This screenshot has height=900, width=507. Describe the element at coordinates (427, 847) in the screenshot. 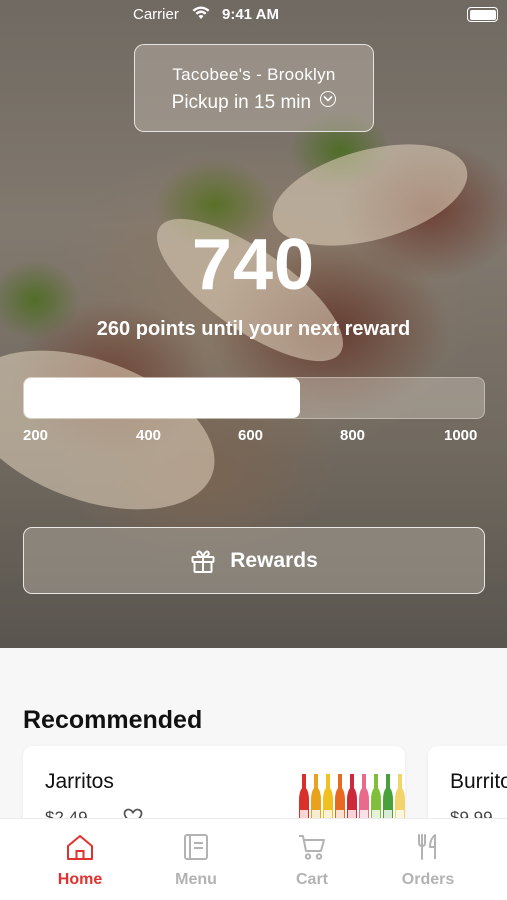

I see `fork-knife-icon` at that location.